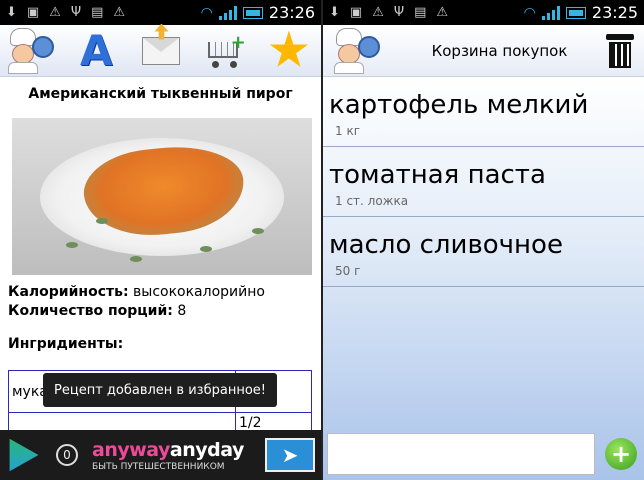 The width and height of the screenshot is (644, 480). I want to click on item-amount: 50 г, so click(348, 271).